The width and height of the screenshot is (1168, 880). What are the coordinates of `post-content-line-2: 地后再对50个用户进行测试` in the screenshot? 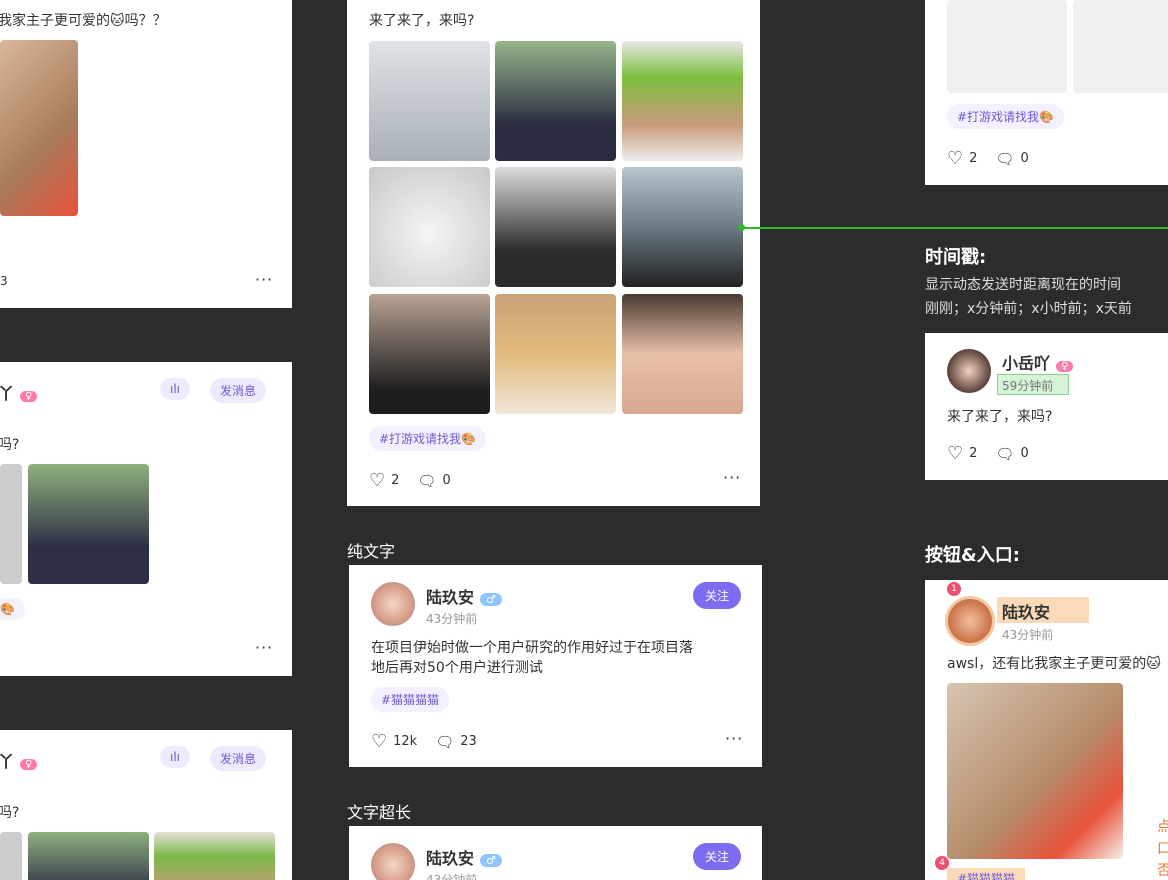 It's located at (457, 668).